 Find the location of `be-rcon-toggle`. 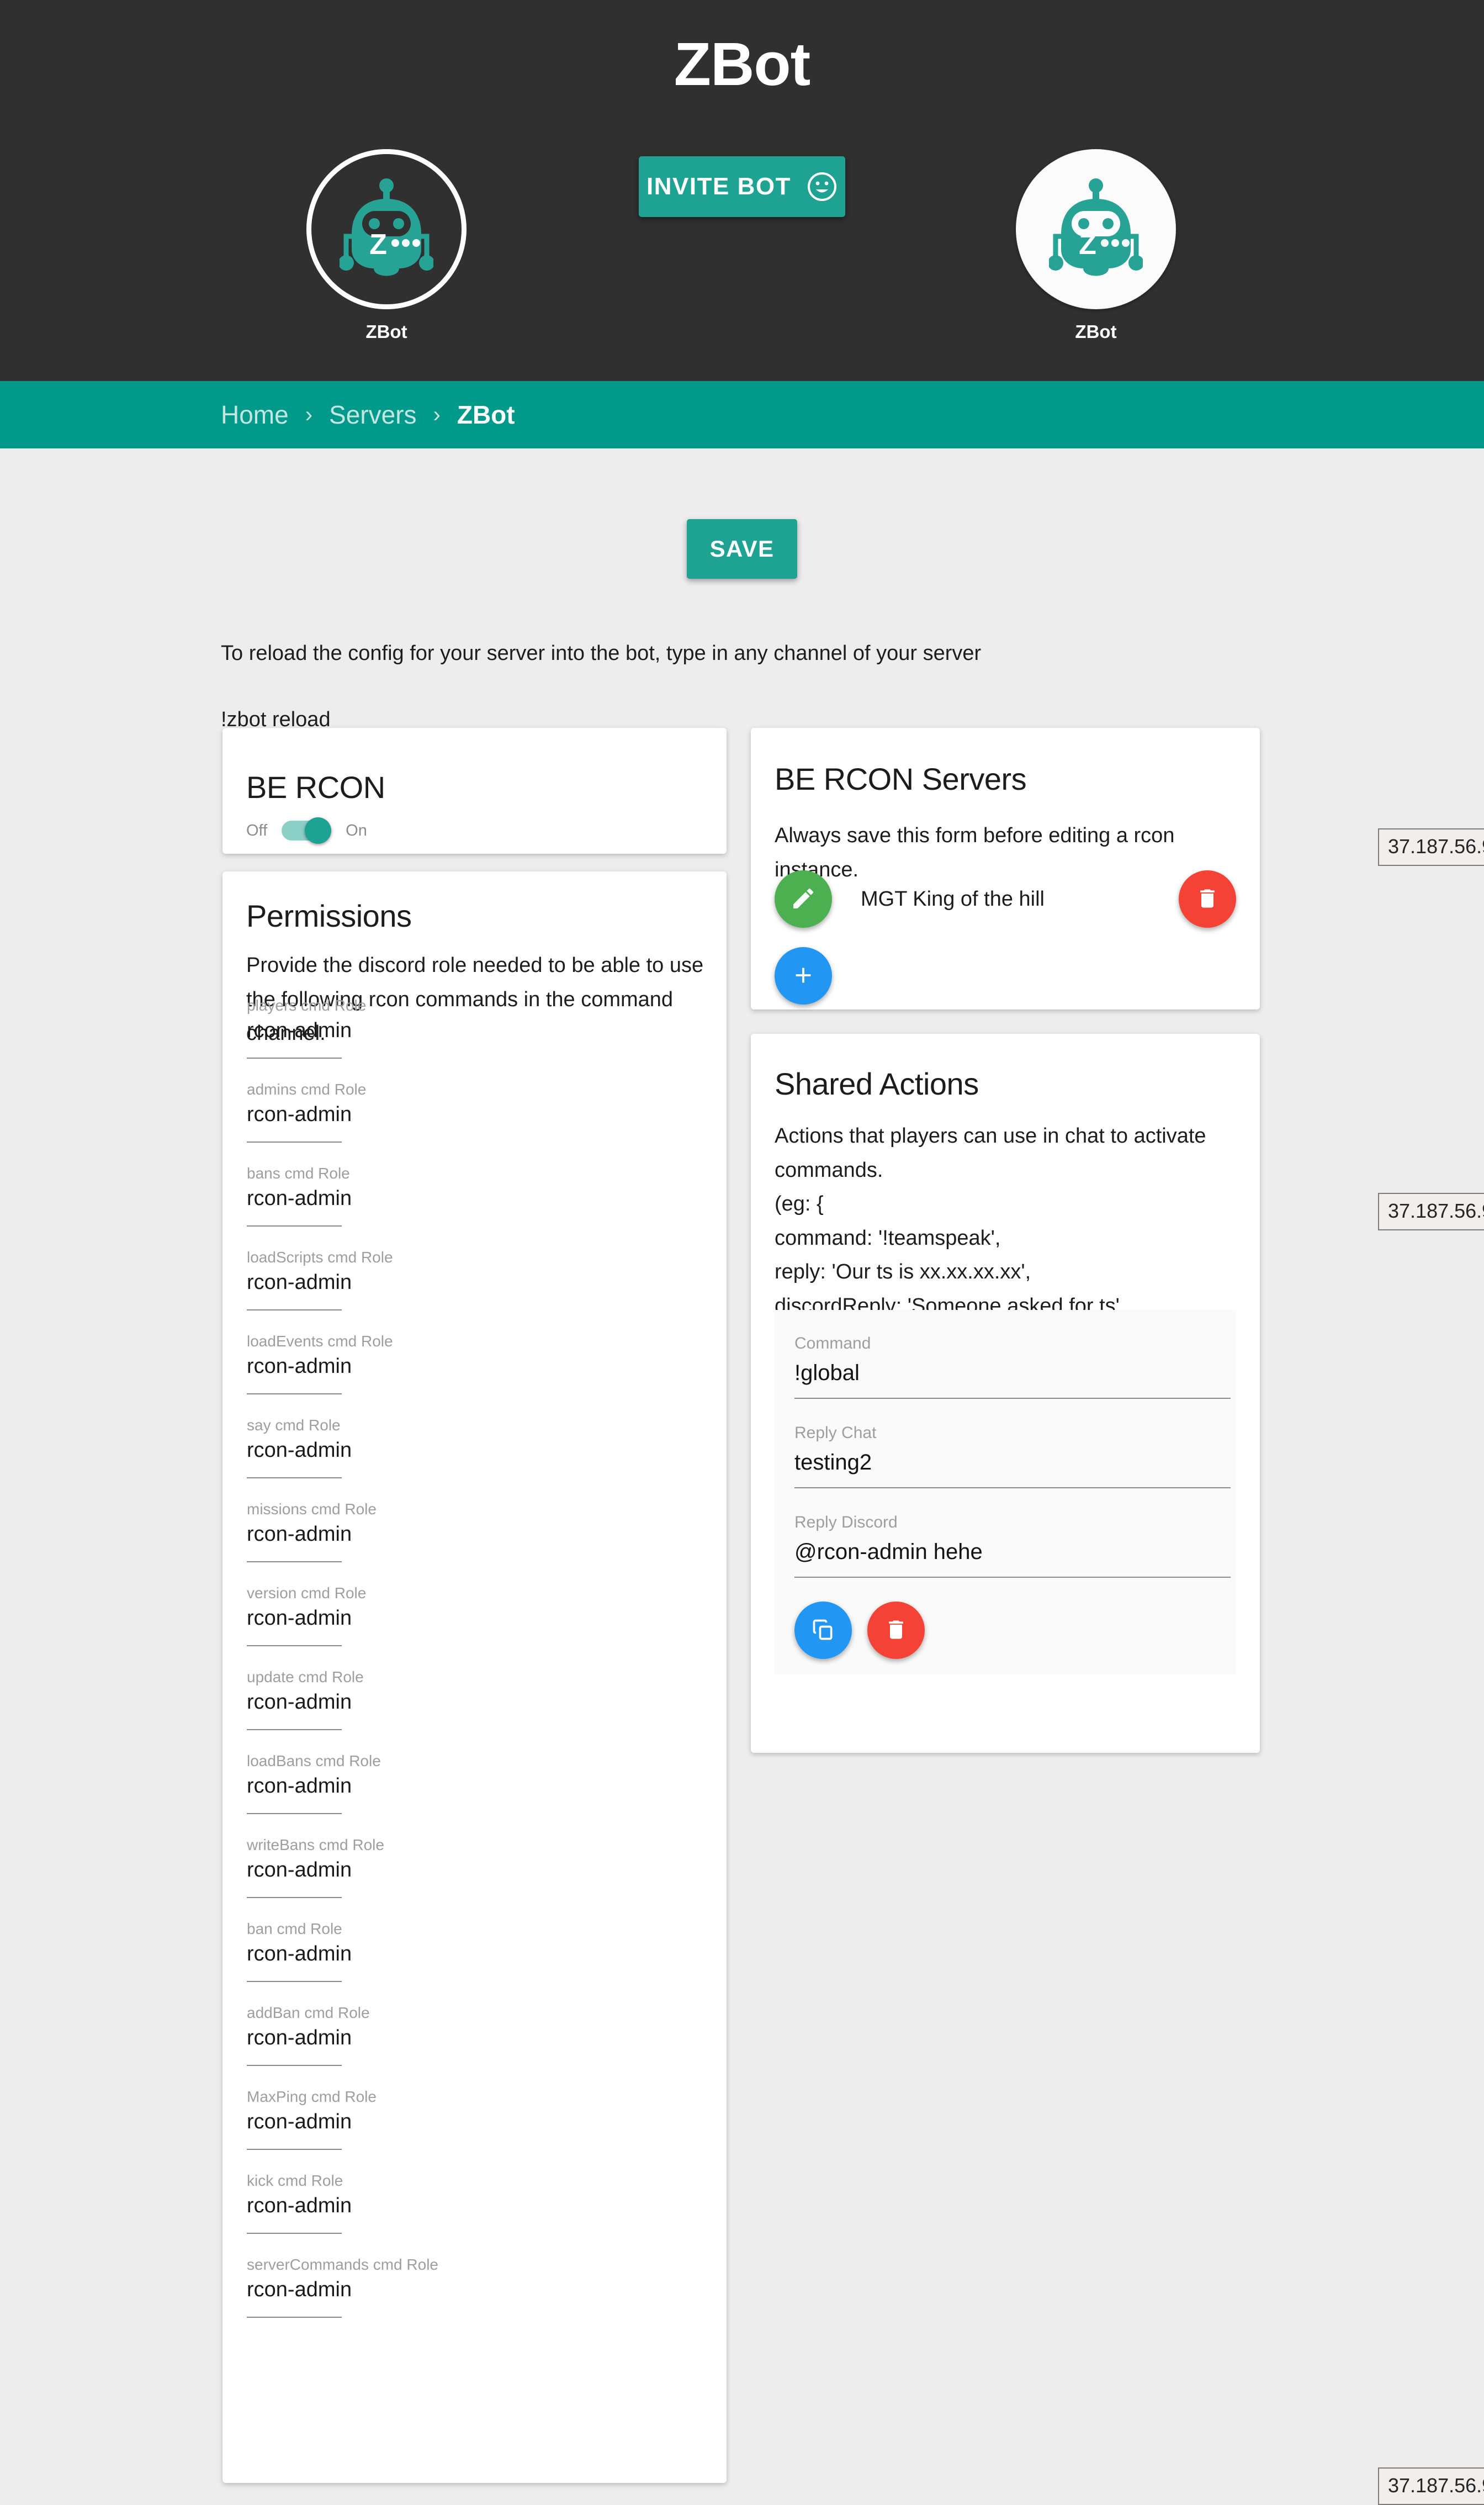

be-rcon-toggle is located at coordinates (307, 830).